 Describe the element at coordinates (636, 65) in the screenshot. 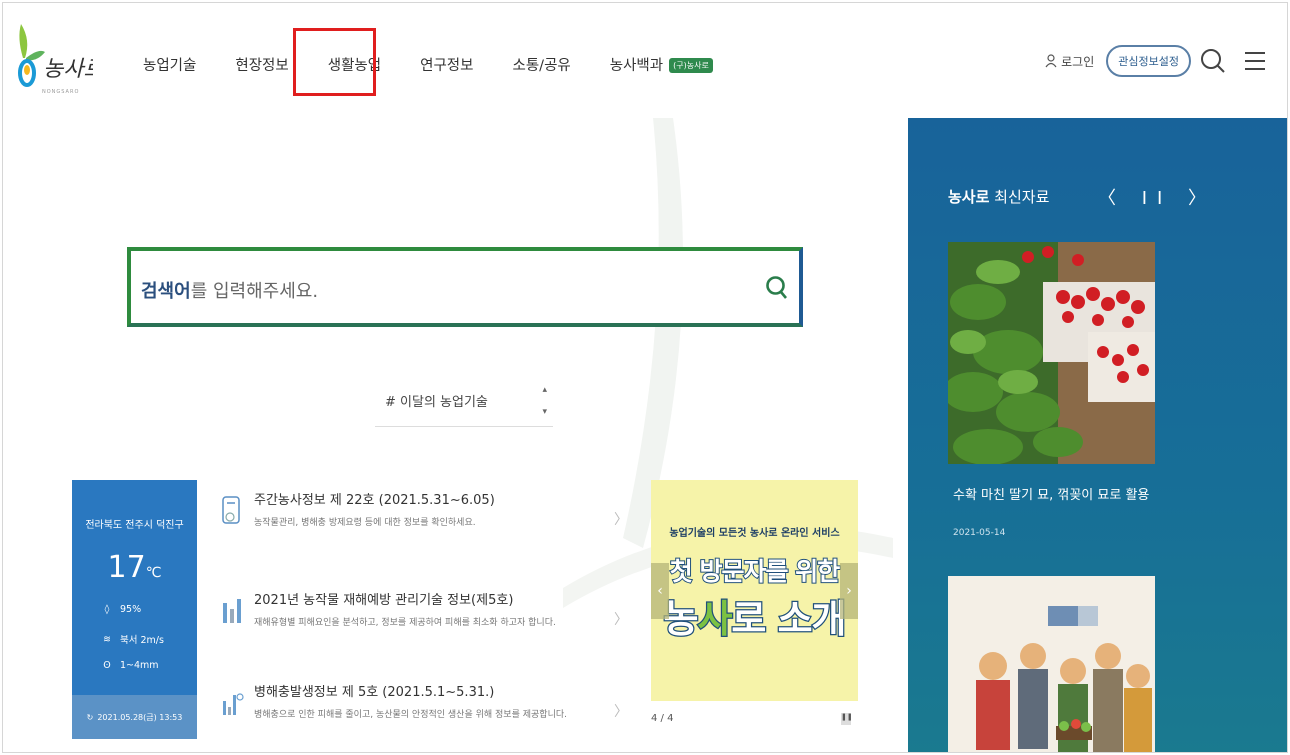

I see `nav-item-encyclopedia-label: 농사백과` at that location.